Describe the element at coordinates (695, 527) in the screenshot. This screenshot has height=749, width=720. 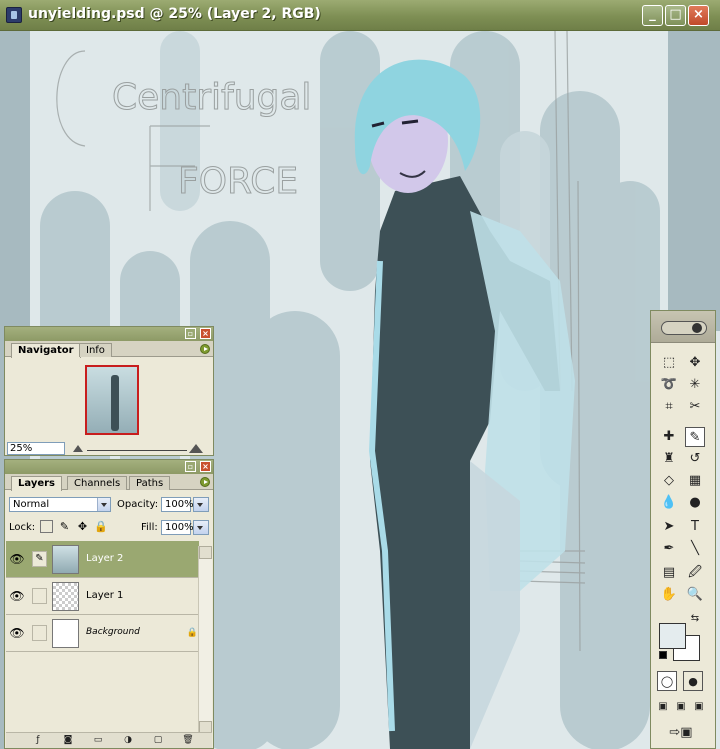
I see `type-tool-icon: T` at that location.